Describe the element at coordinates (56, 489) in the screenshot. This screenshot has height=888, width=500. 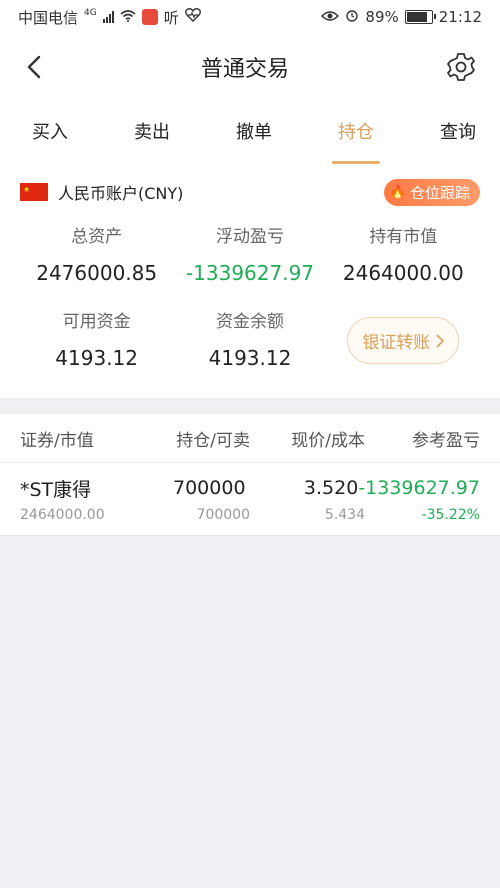
I see `stock-name: *ST康得` at that location.